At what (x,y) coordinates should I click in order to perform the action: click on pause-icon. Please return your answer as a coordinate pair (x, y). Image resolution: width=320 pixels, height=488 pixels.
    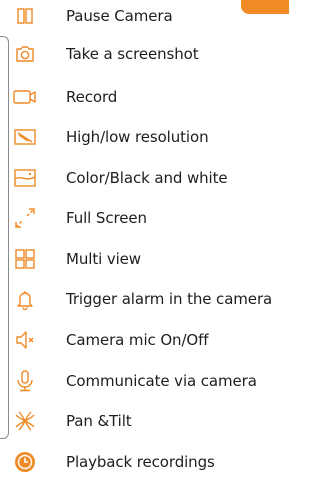
    Looking at the image, I should click on (25, 16).